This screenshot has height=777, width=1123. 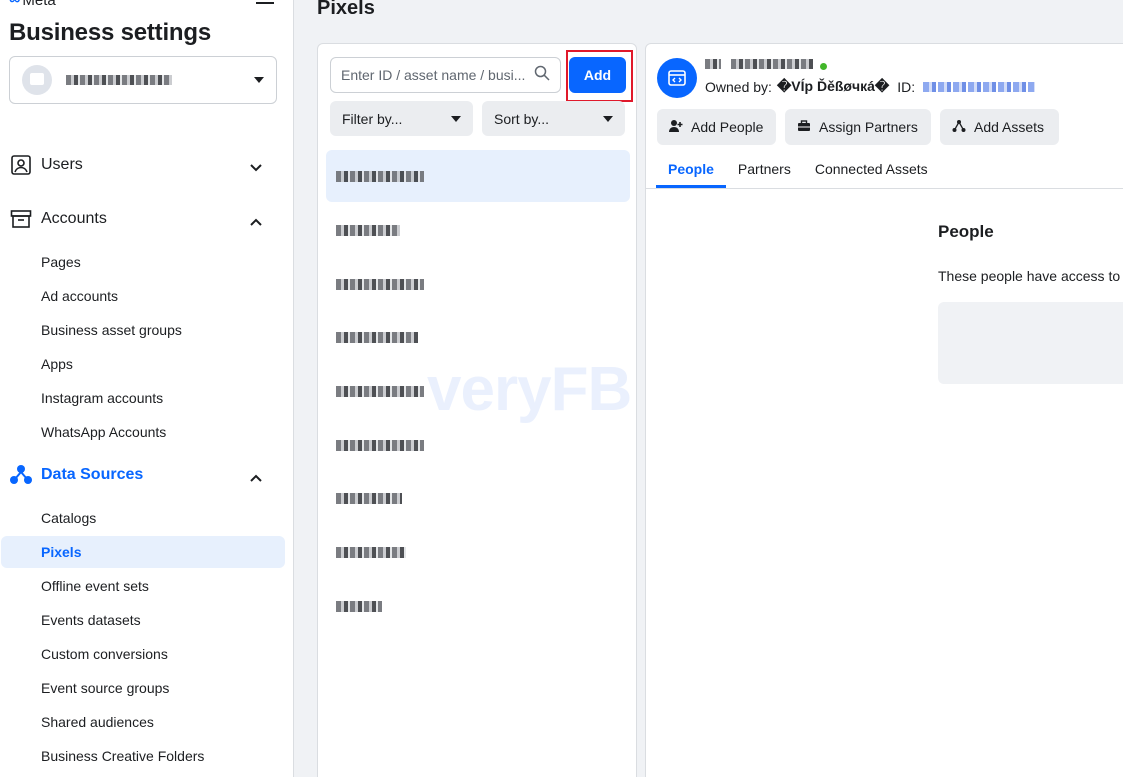 I want to click on sidebar-item-events-datasets: Events datasets, so click(x=143, y=620).